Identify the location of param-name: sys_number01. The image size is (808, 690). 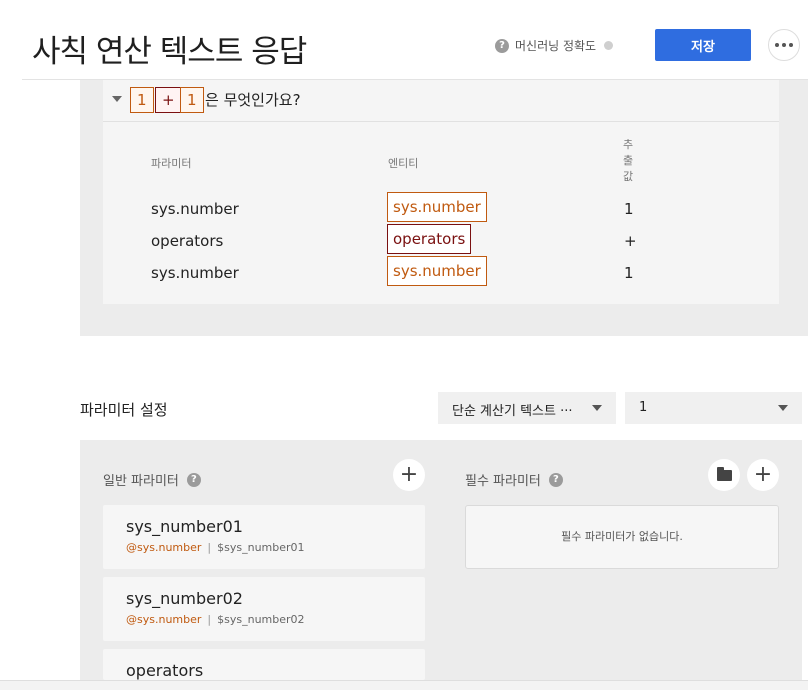
(184, 526).